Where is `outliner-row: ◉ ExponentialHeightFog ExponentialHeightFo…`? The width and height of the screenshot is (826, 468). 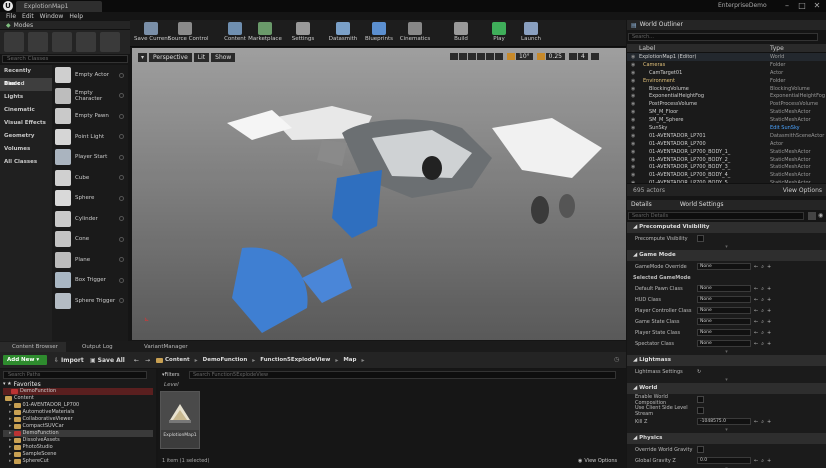 outliner-row: ◉ ExponentialHeightFog ExponentialHeightFo… is located at coordinates (726, 96).